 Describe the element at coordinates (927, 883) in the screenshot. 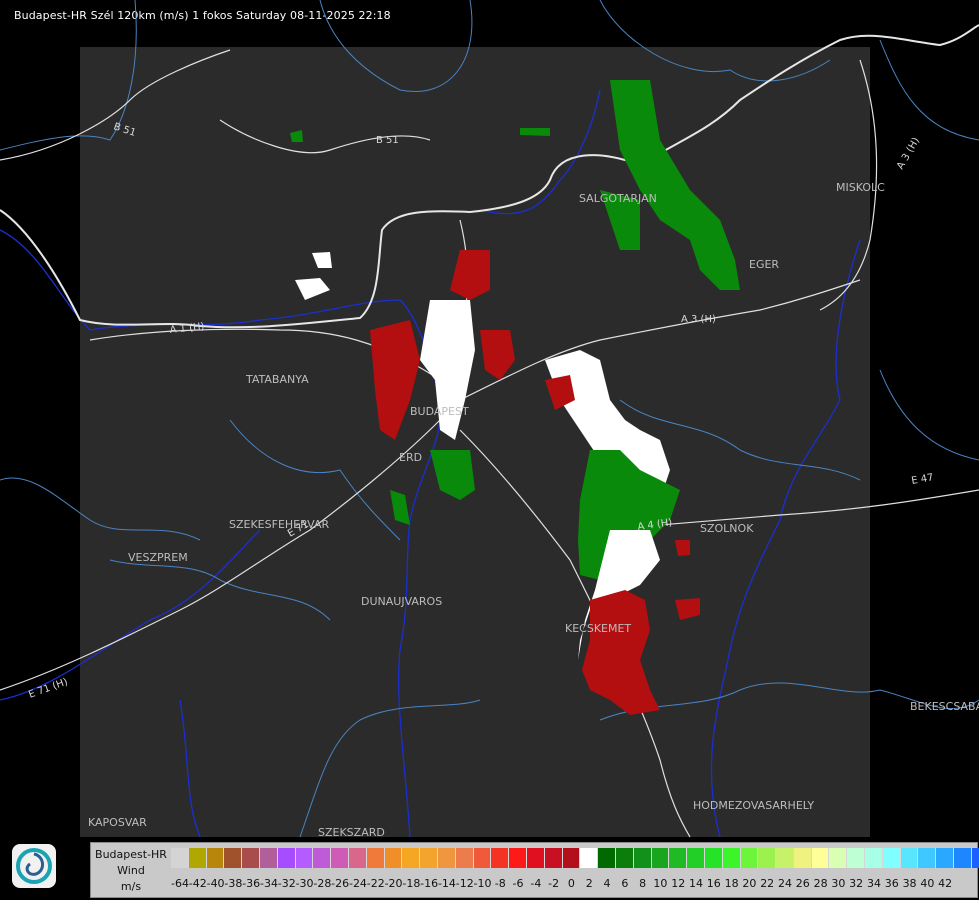

I see `legend-tick-label: 40` at that location.